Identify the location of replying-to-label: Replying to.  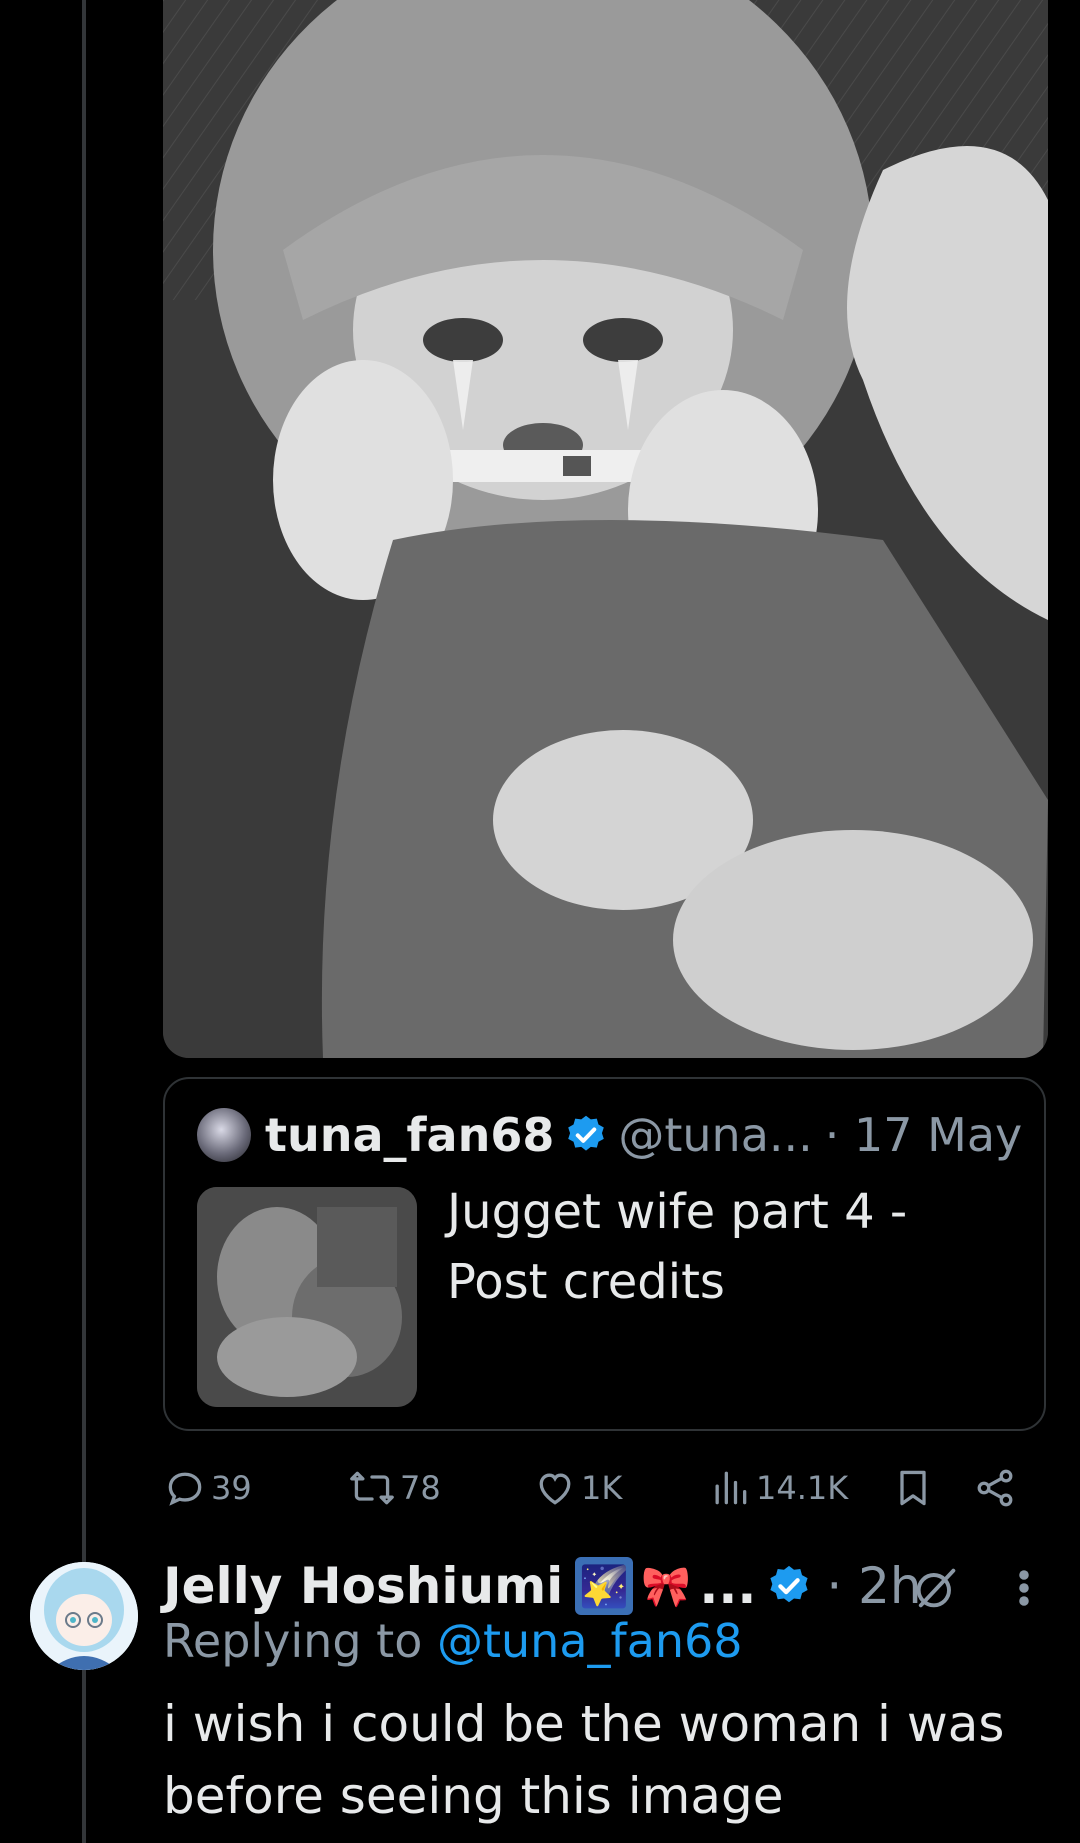
(293, 1641).